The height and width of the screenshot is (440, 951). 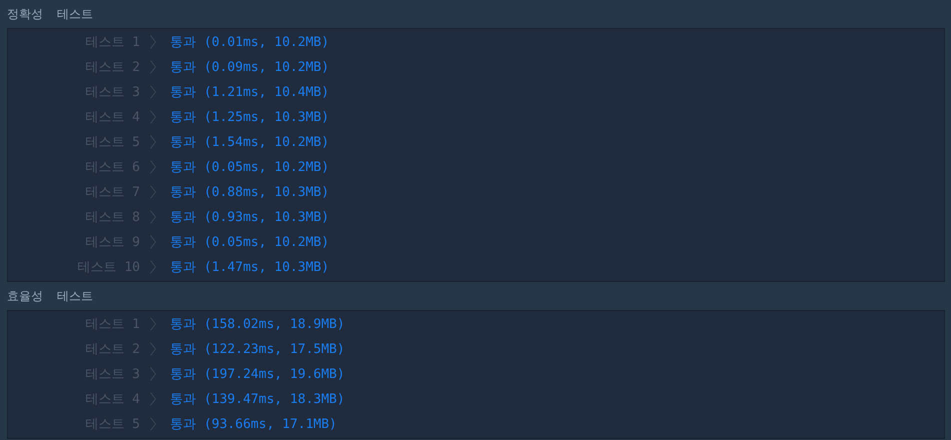 What do you see at coordinates (25, 296) in the screenshot?
I see `section-title: 효율성` at bounding box center [25, 296].